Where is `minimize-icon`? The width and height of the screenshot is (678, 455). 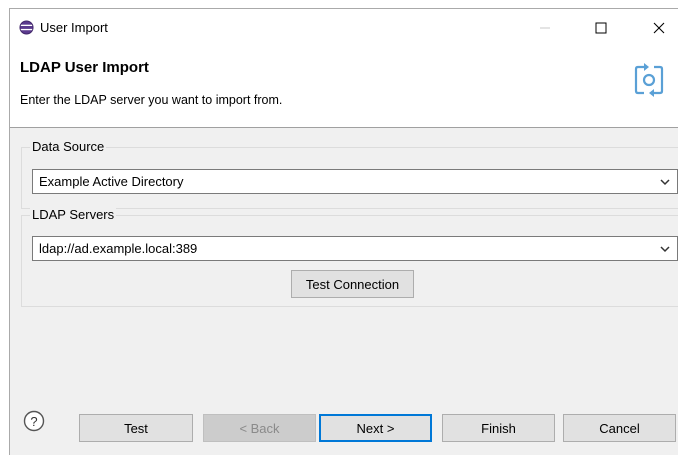
minimize-icon is located at coordinates (545, 28).